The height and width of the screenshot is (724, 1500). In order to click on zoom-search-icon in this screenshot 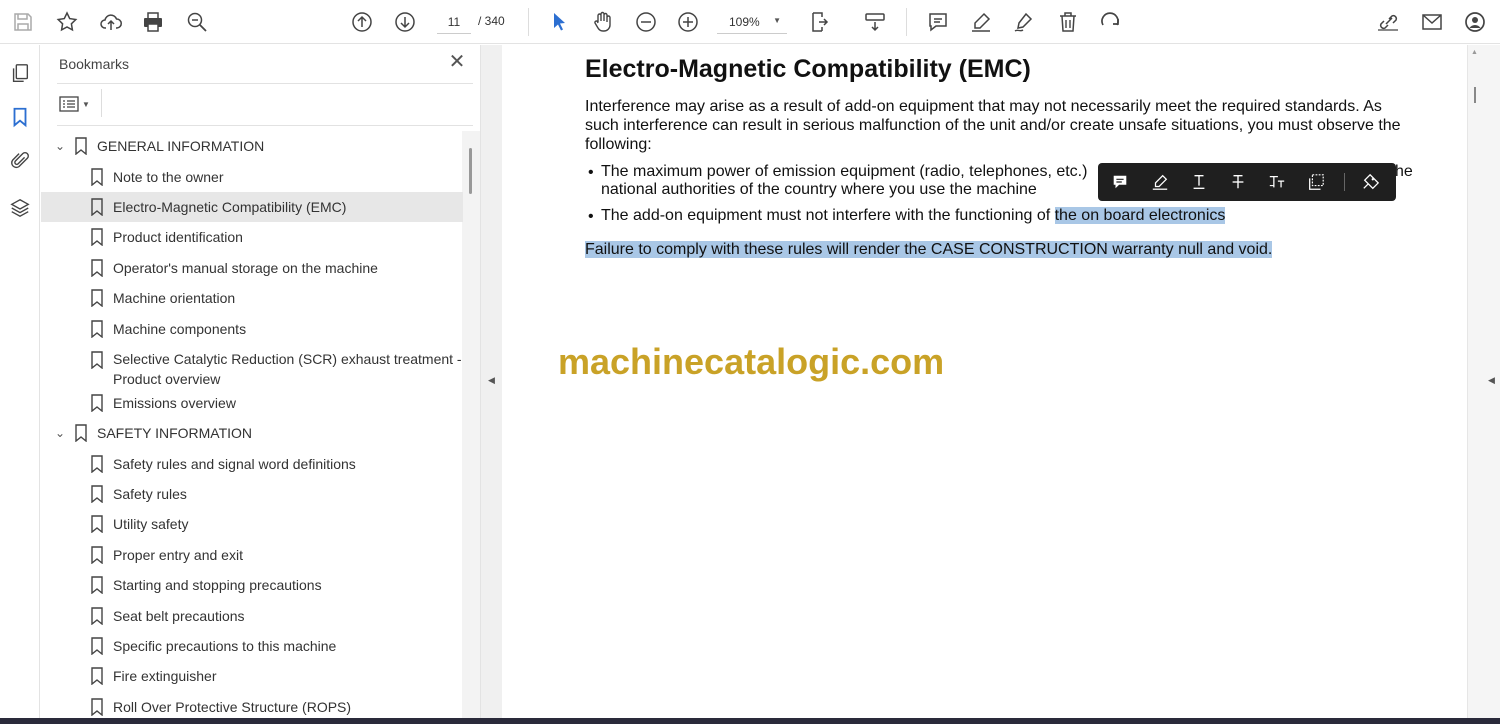, I will do `click(197, 22)`.